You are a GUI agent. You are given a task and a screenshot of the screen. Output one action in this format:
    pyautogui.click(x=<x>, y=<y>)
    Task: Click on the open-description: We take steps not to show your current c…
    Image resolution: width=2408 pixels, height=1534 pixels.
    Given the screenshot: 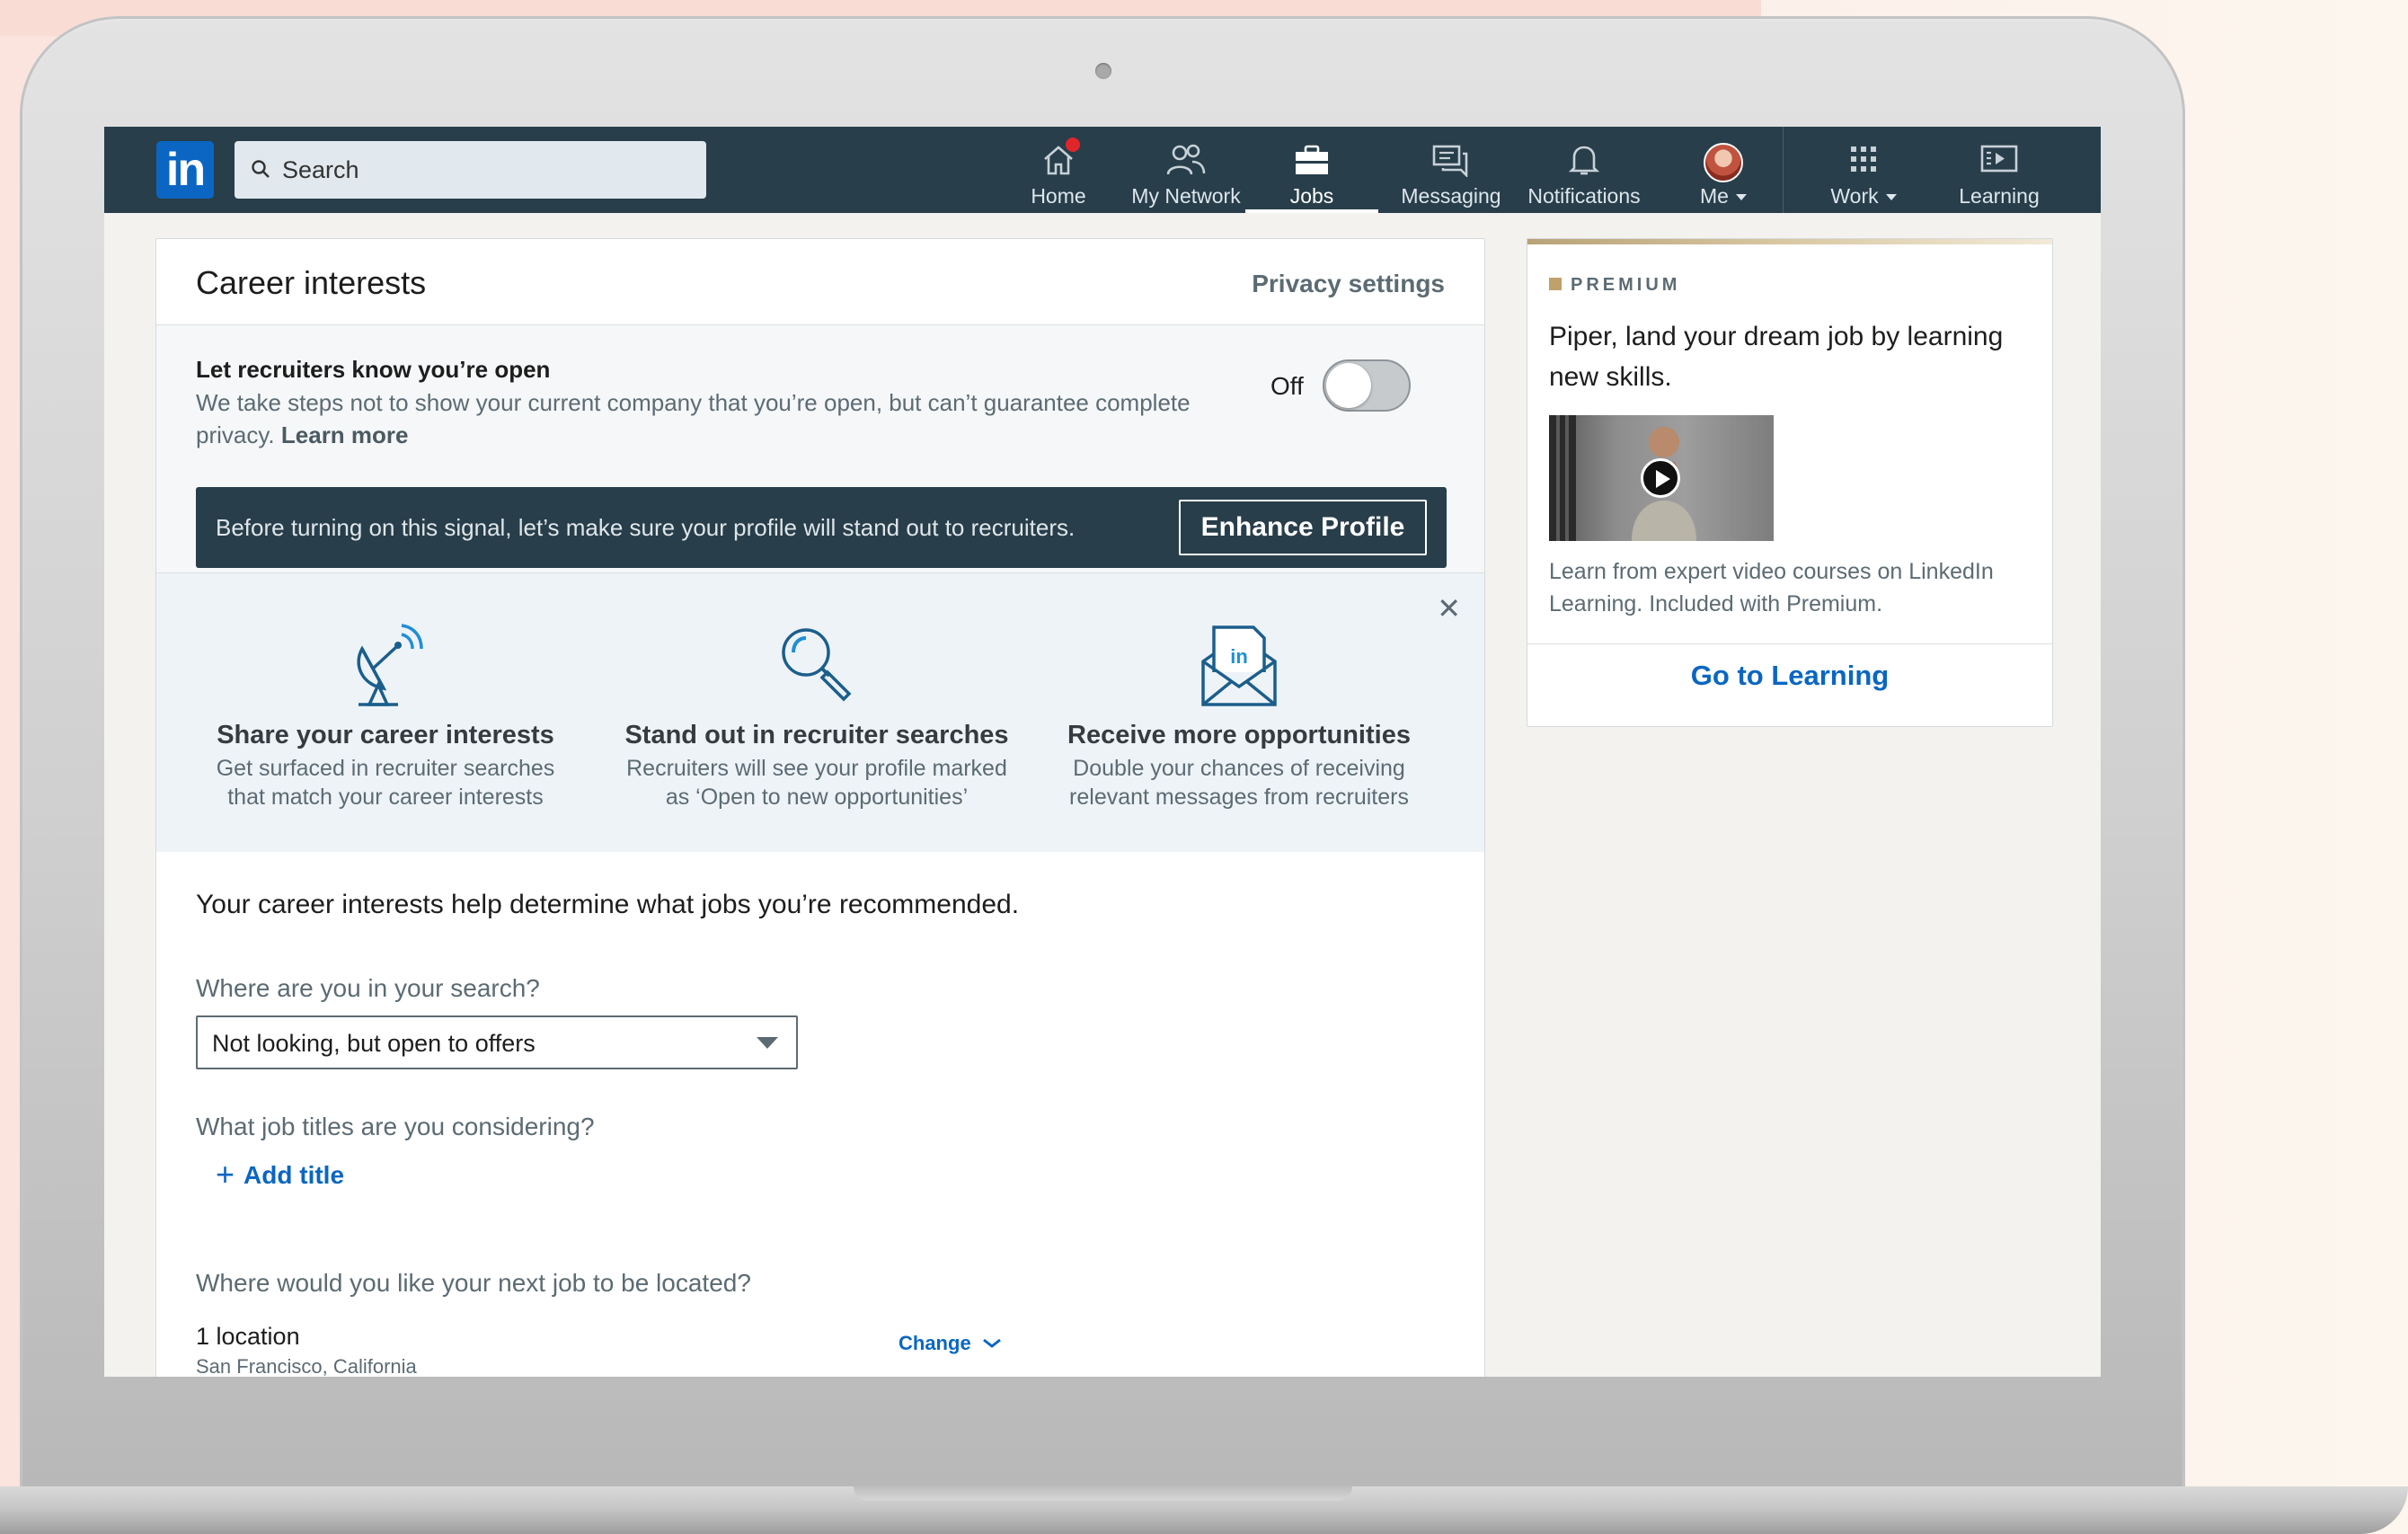 What is the action you would take?
    pyautogui.click(x=693, y=418)
    